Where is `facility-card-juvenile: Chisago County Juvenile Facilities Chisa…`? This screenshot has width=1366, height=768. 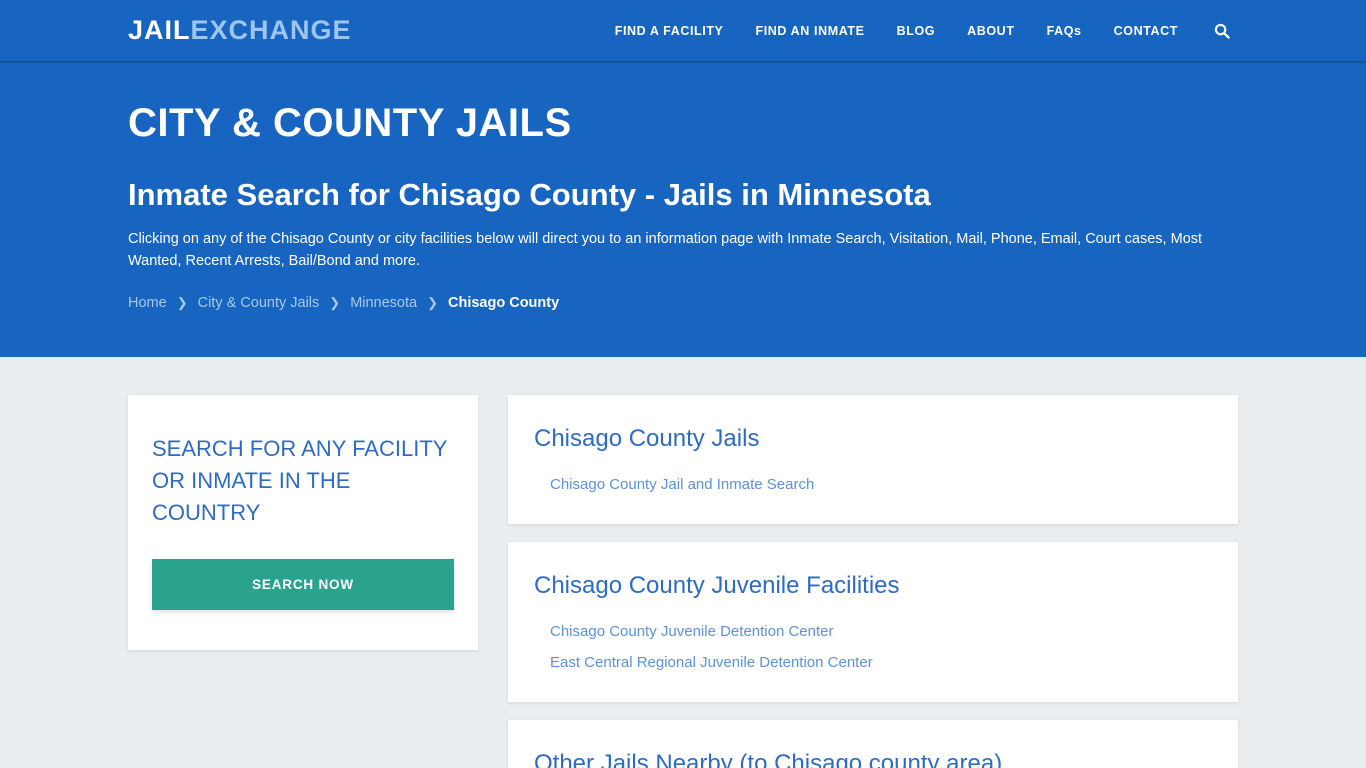 facility-card-juvenile: Chisago County Juvenile Facilities Chisa… is located at coordinates (873, 621).